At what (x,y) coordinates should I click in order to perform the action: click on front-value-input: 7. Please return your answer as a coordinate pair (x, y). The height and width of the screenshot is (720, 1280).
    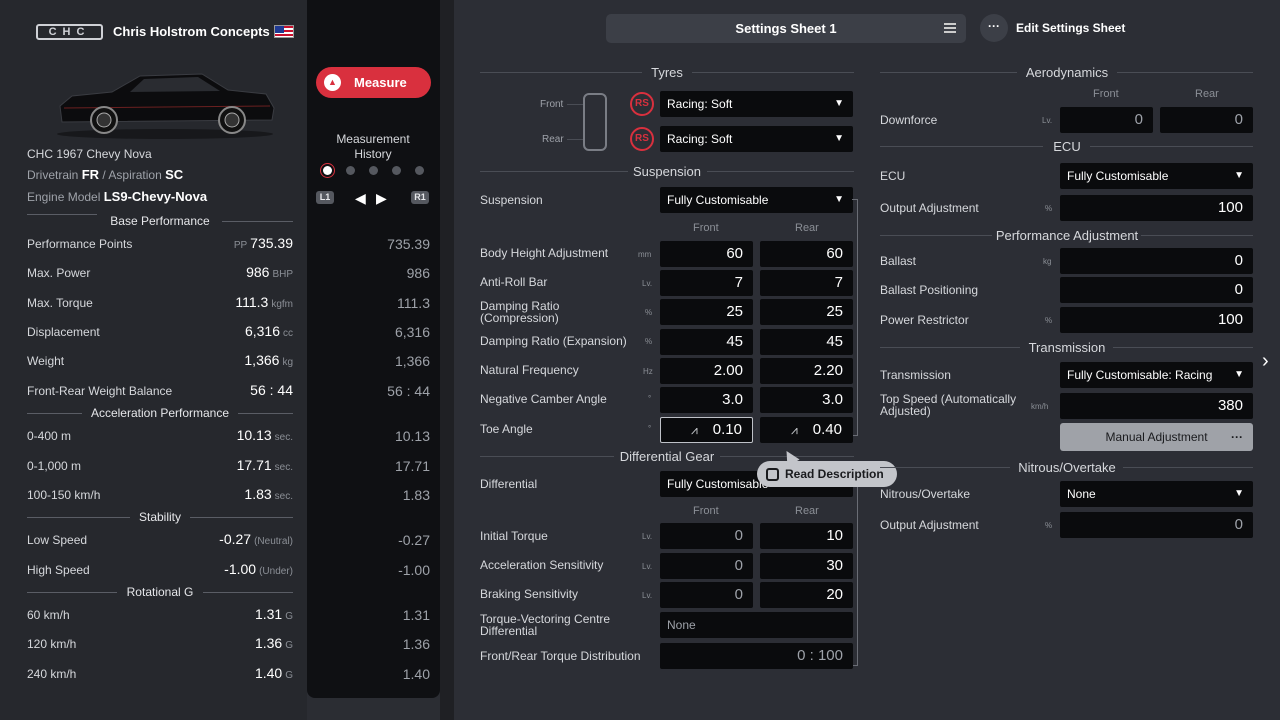
    Looking at the image, I should click on (706, 283).